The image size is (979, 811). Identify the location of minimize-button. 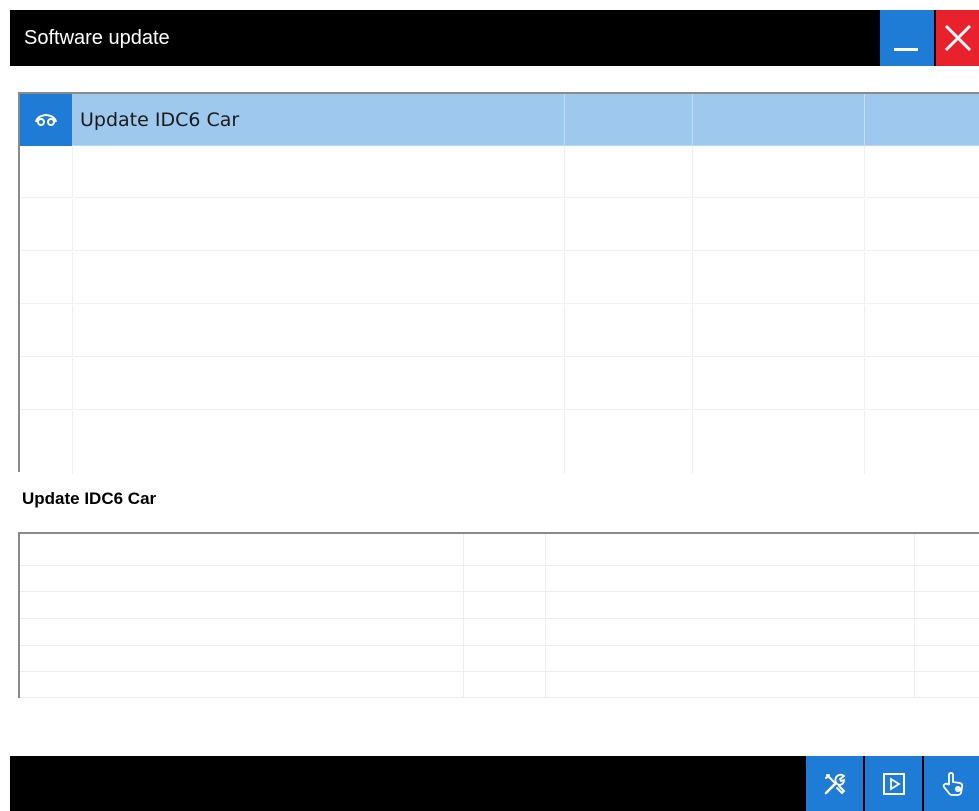
(907, 38).